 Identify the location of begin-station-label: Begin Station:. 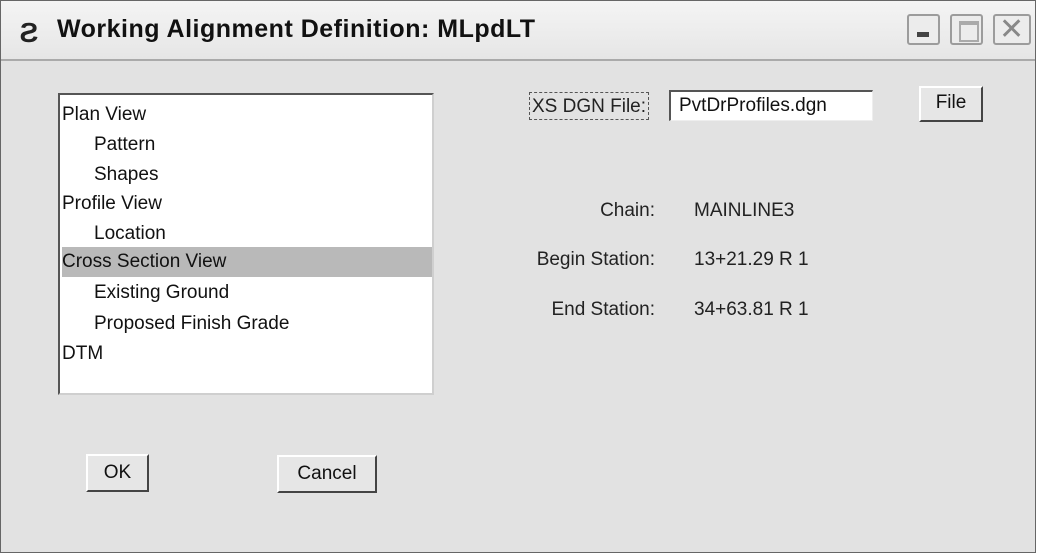
(595, 259).